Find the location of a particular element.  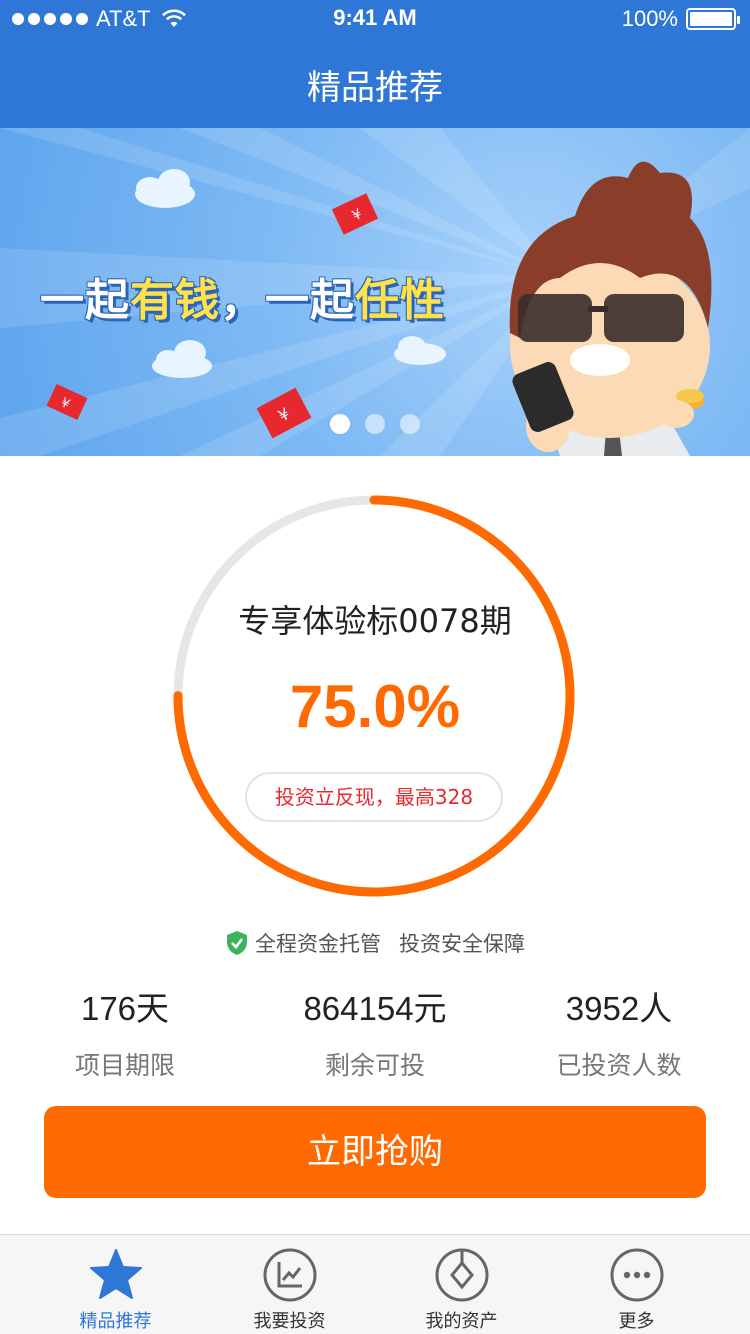

battery-status: 100% is located at coordinates (680, 19).